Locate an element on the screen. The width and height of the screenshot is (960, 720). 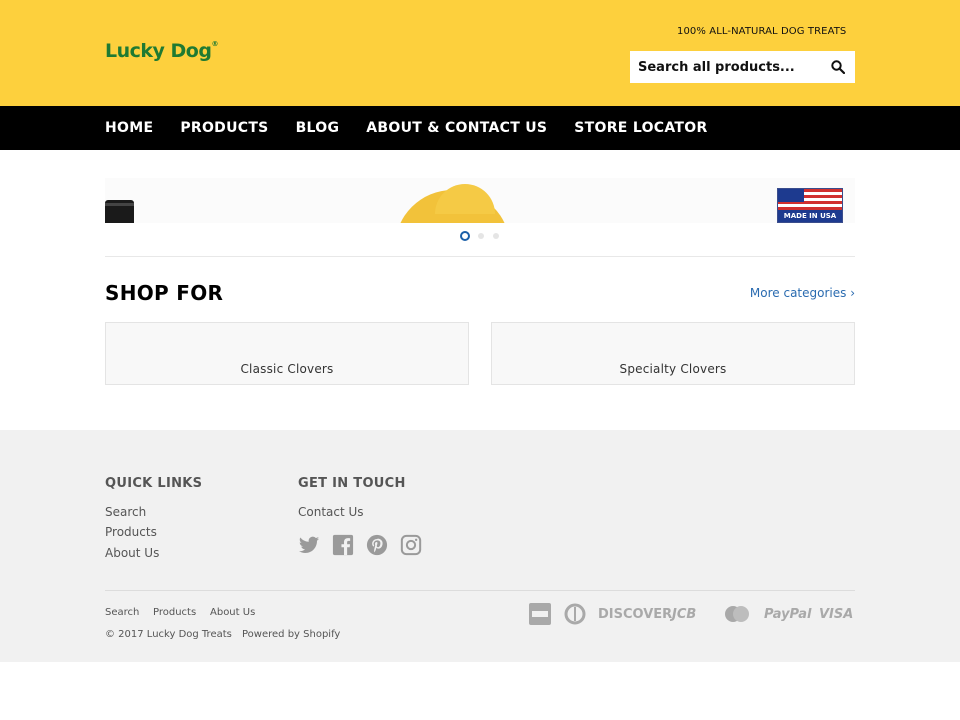
powered-by-shopify-link: Powered by Shopify is located at coordinates (291, 634).